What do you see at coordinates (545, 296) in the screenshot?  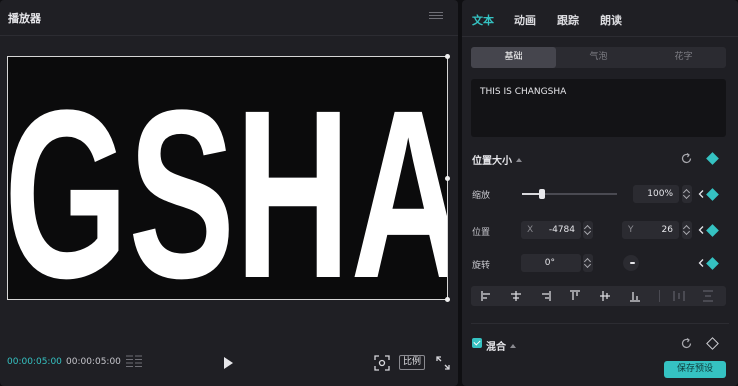 I see `align-right-icon` at bounding box center [545, 296].